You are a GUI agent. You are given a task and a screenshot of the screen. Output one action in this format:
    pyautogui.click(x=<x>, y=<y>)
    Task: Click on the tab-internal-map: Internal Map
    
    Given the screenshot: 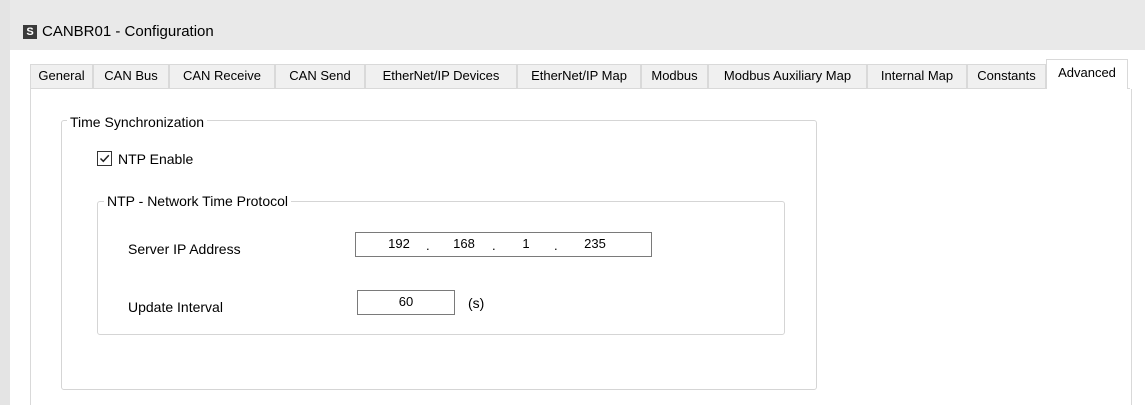 What is the action you would take?
    pyautogui.click(x=917, y=76)
    